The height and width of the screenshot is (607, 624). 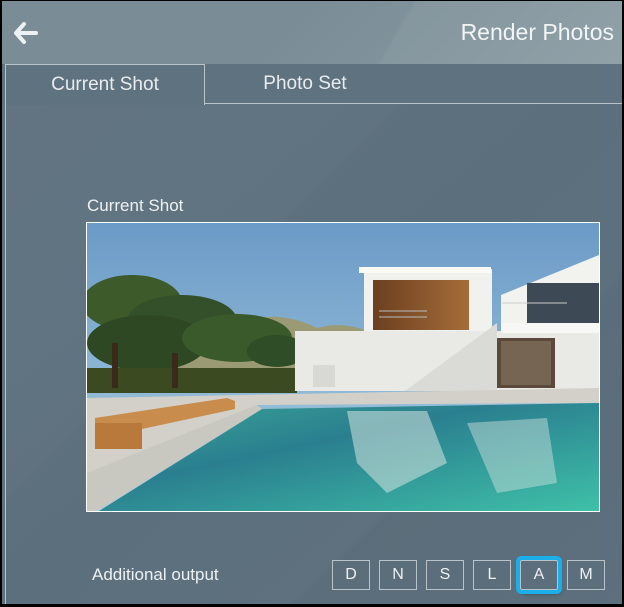 I want to click on tab-photo-set: Photo Set, so click(x=305, y=84).